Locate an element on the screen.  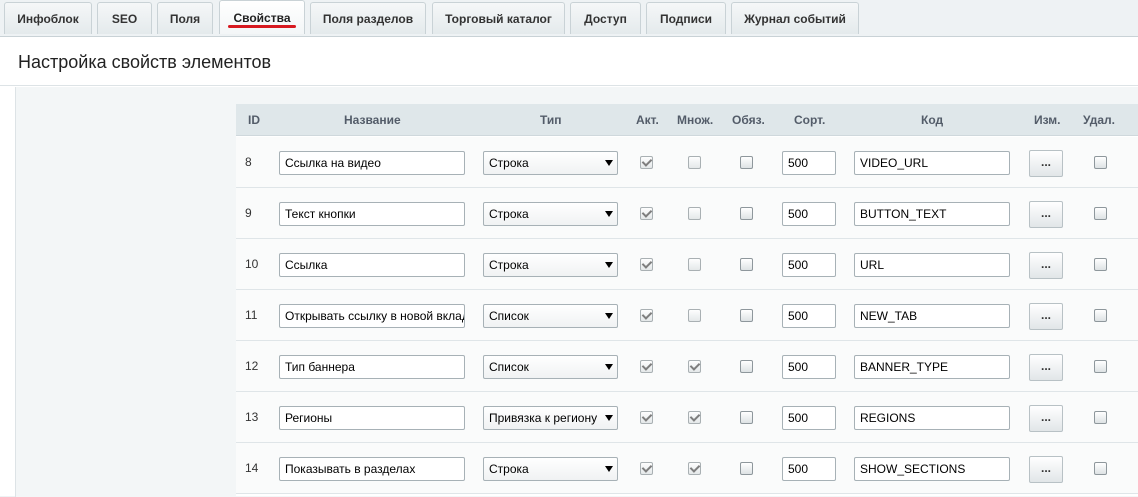
code-input: NEW_TAB is located at coordinates (932, 316).